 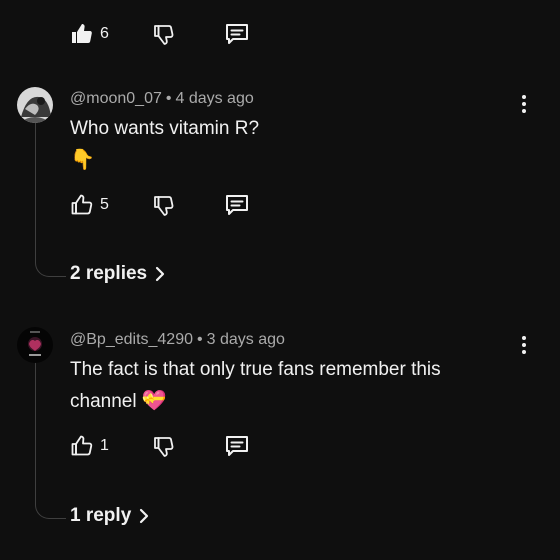 What do you see at coordinates (164, 144) in the screenshot?
I see `comment-text: Who wants vitamin R? 👇` at bounding box center [164, 144].